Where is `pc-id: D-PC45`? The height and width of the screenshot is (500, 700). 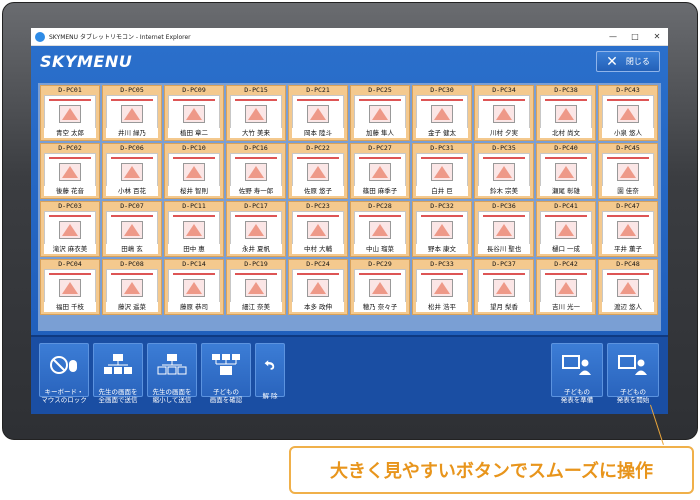
pc-id: D-PC45 is located at coordinates (628, 148).